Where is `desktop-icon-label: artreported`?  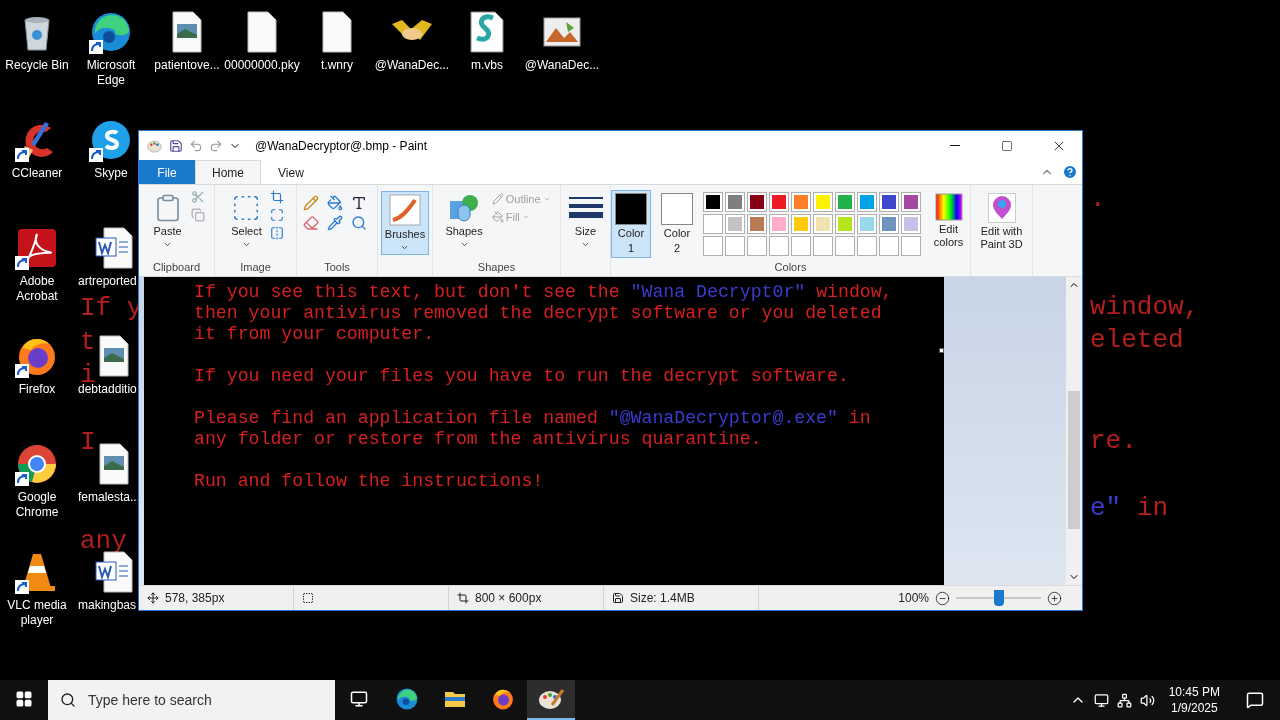
desktop-icon-label: artreported is located at coordinates (107, 281).